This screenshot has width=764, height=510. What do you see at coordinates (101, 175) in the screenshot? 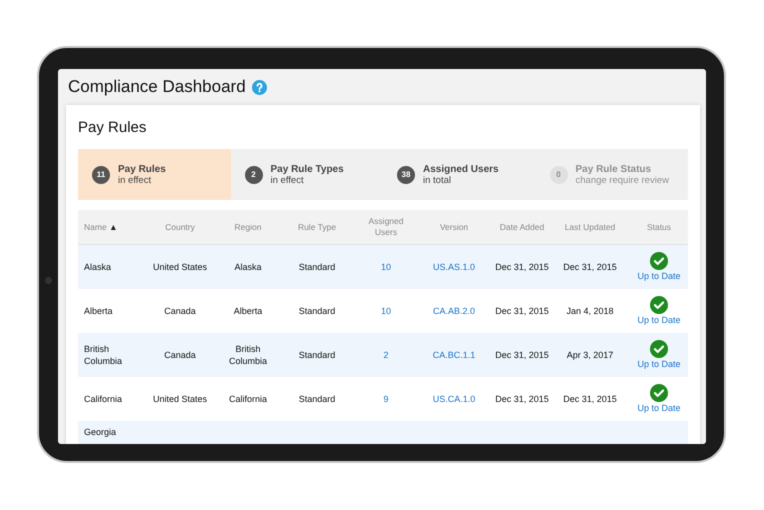
I see `count-badge: 11` at bounding box center [101, 175].